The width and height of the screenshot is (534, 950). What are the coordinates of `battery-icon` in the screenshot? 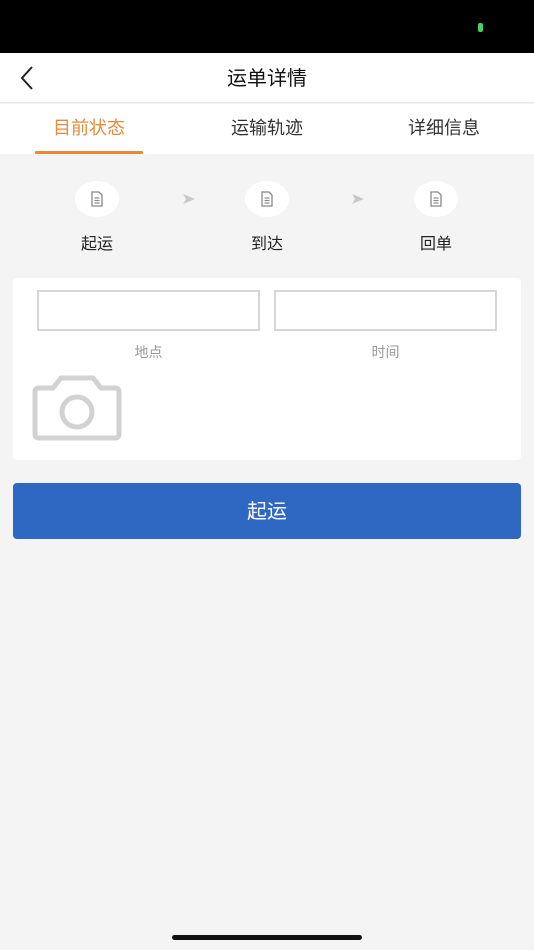 It's located at (480, 27).